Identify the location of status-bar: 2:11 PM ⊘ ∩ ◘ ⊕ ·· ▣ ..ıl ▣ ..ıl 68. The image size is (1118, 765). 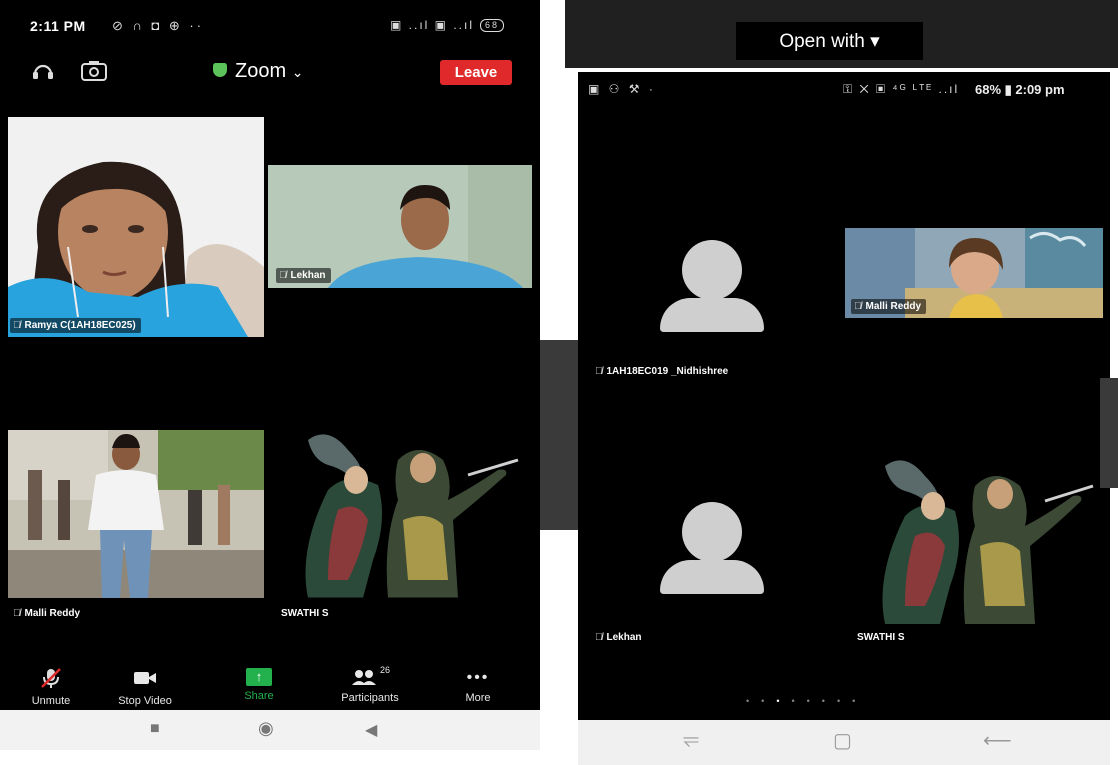
(270, 25).